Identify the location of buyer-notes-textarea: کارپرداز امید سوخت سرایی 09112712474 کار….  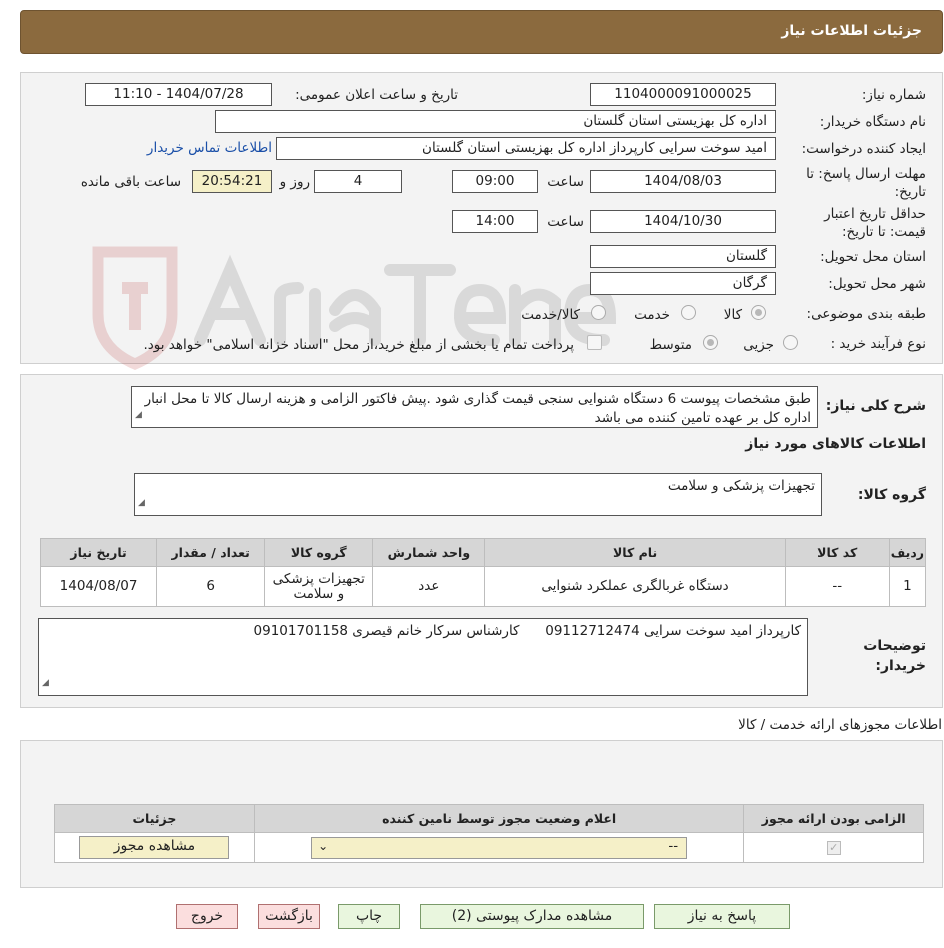
(423, 657).